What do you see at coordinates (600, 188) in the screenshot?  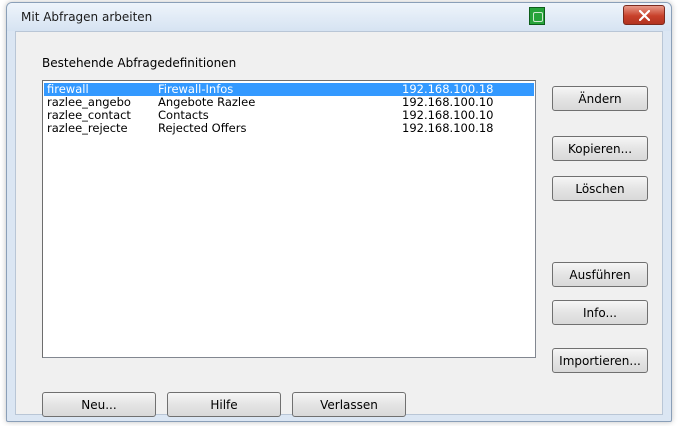 I see `delete-button: Löschen` at bounding box center [600, 188].